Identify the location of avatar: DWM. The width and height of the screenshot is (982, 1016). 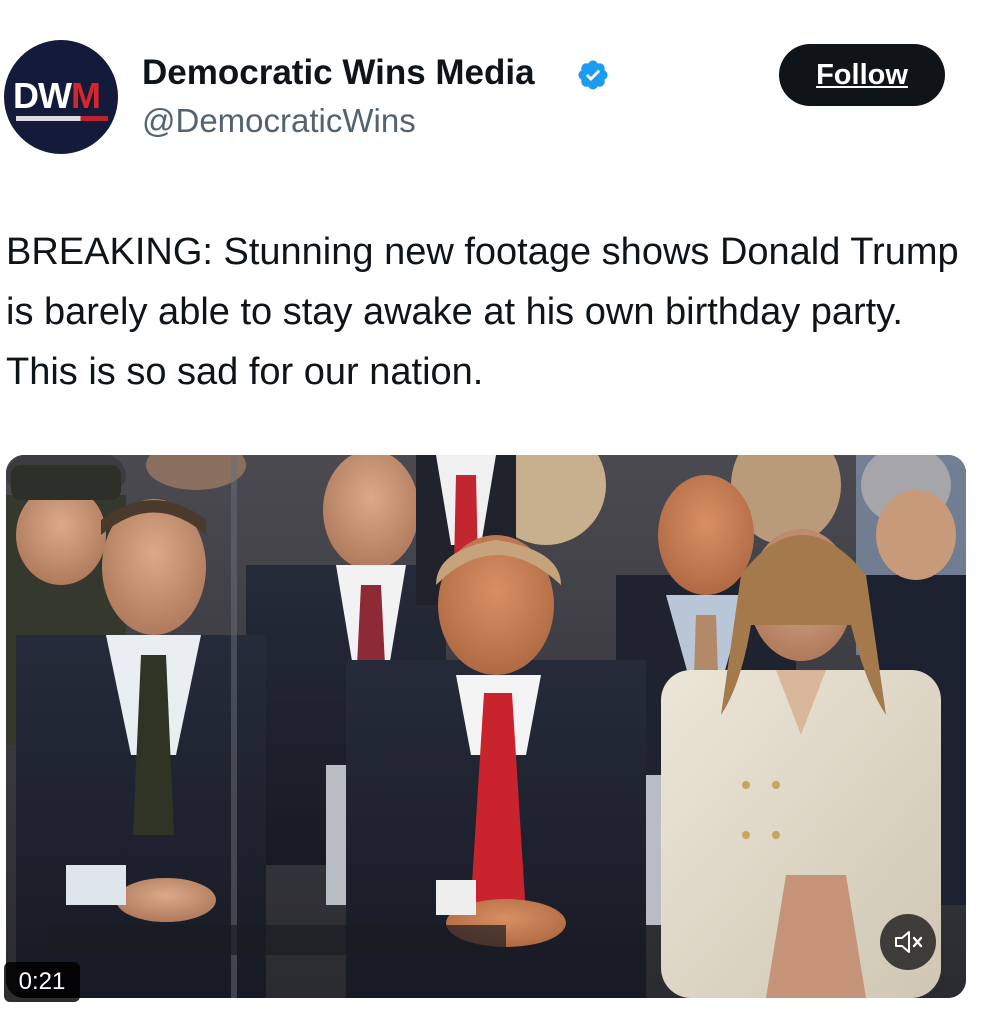
(61, 97).